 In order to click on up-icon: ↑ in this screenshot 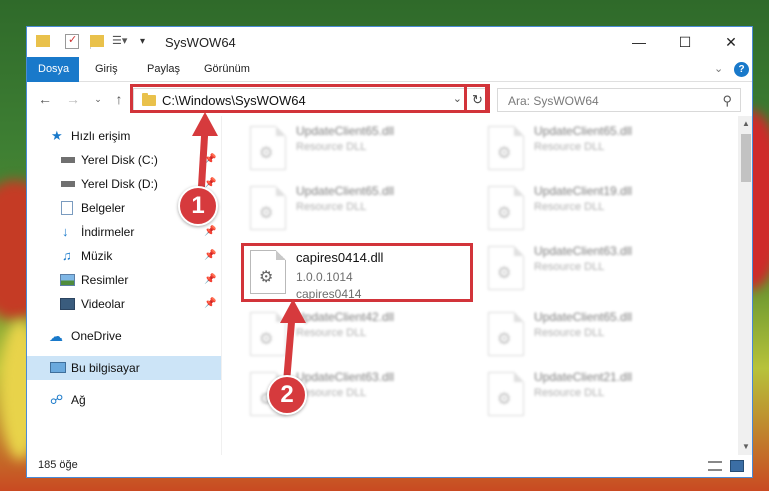, I will do `click(119, 99)`.